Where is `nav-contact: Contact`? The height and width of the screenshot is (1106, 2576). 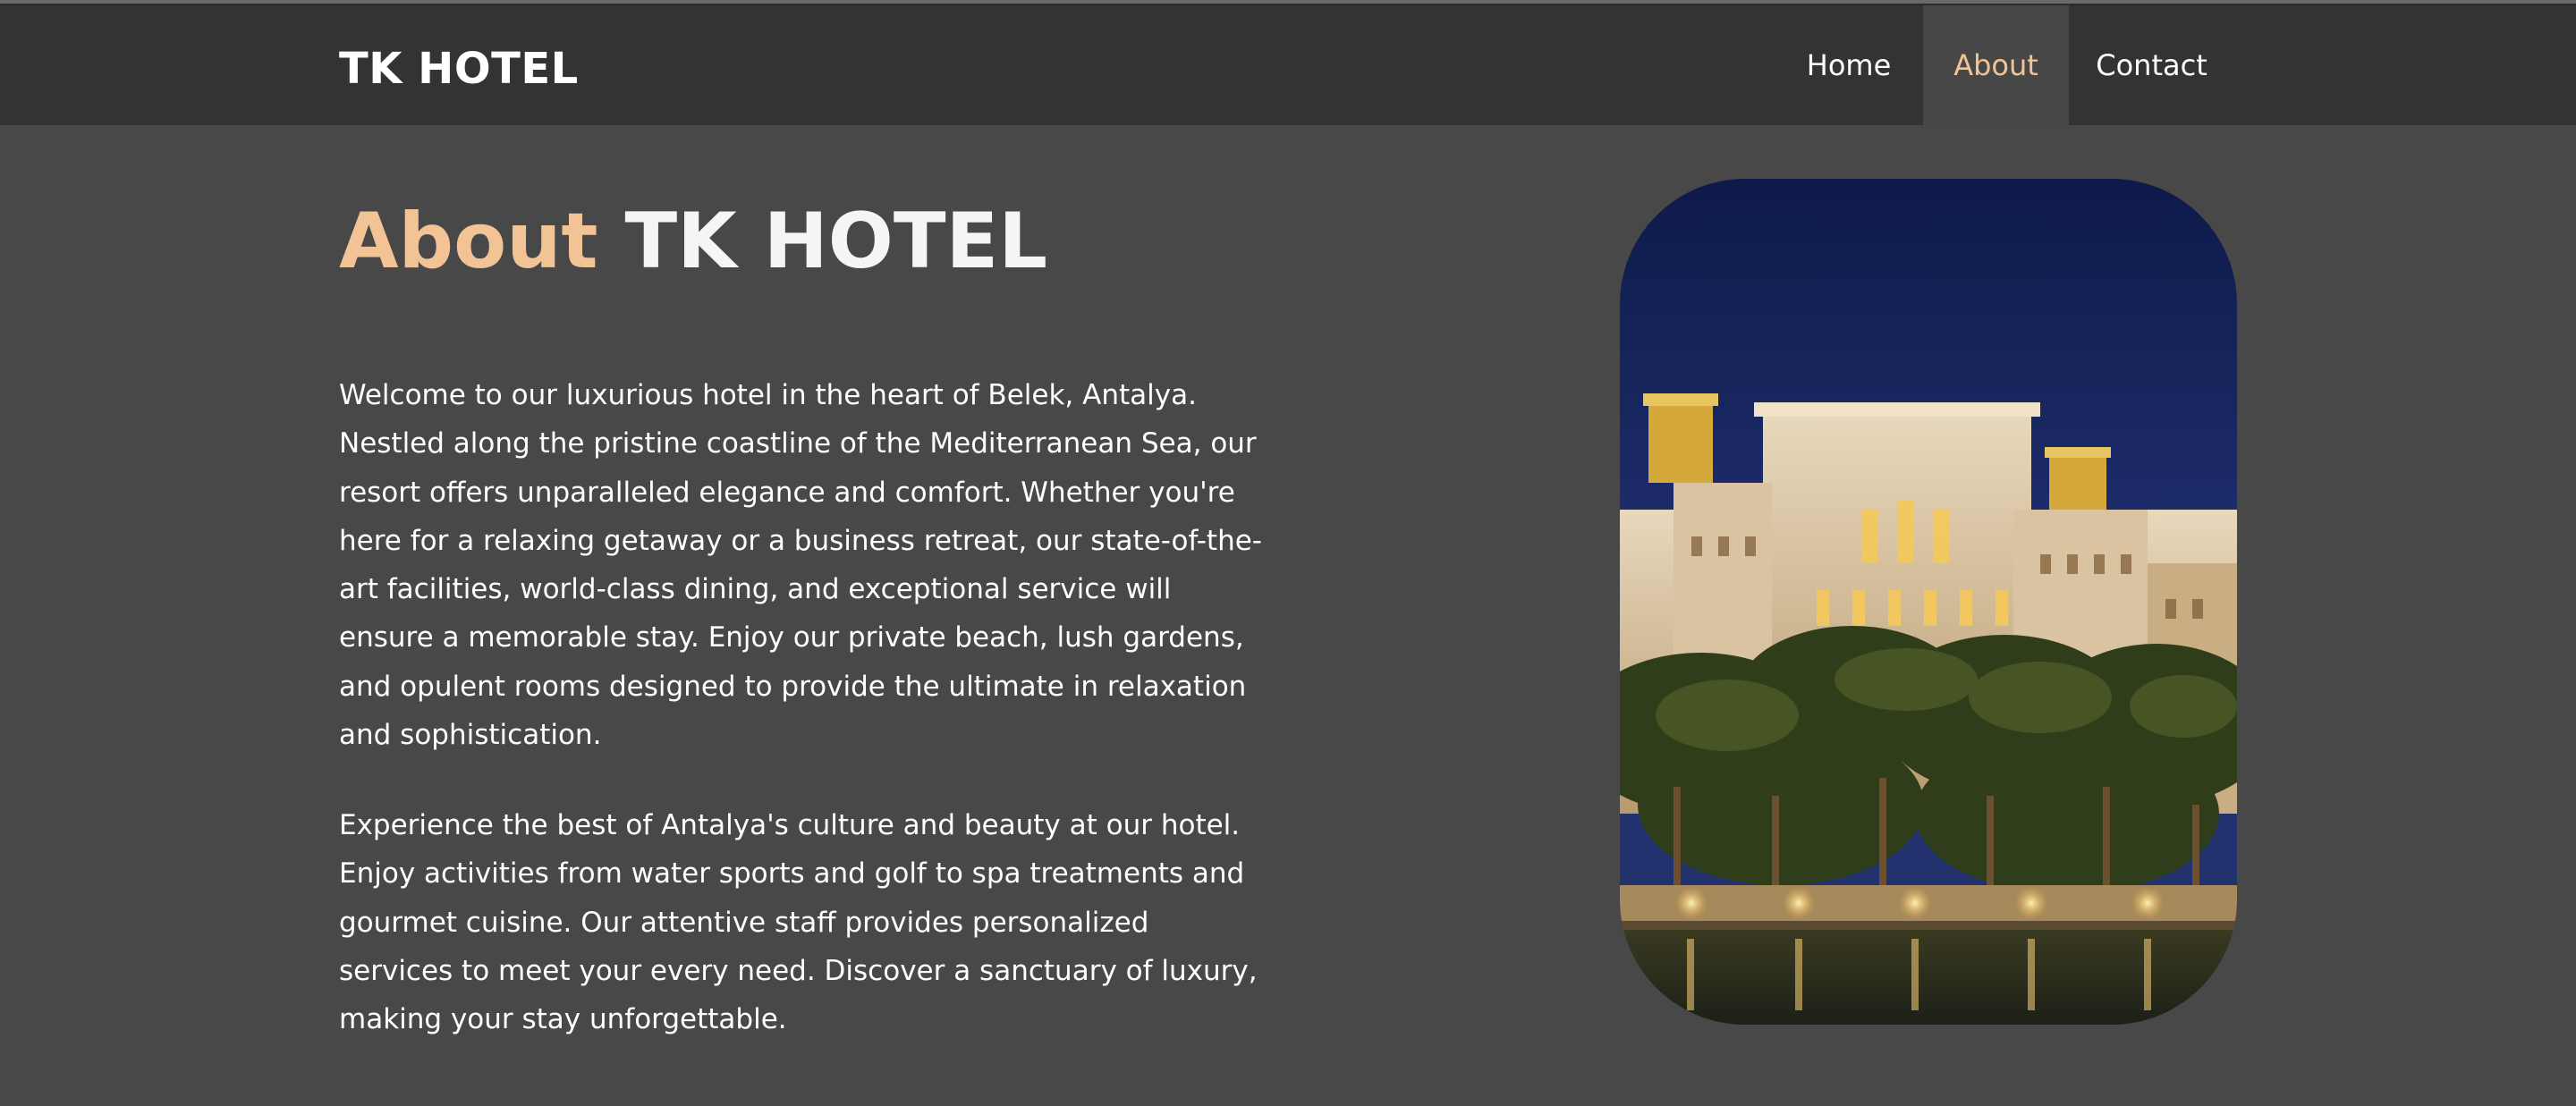
nav-contact: Contact is located at coordinates (2151, 65).